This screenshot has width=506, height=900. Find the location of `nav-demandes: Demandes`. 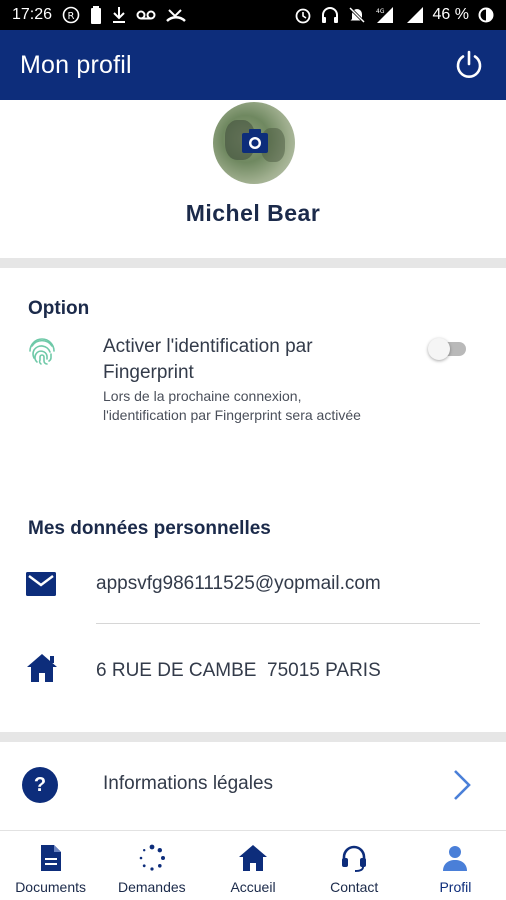

nav-demandes: Demandes is located at coordinates (151, 865).